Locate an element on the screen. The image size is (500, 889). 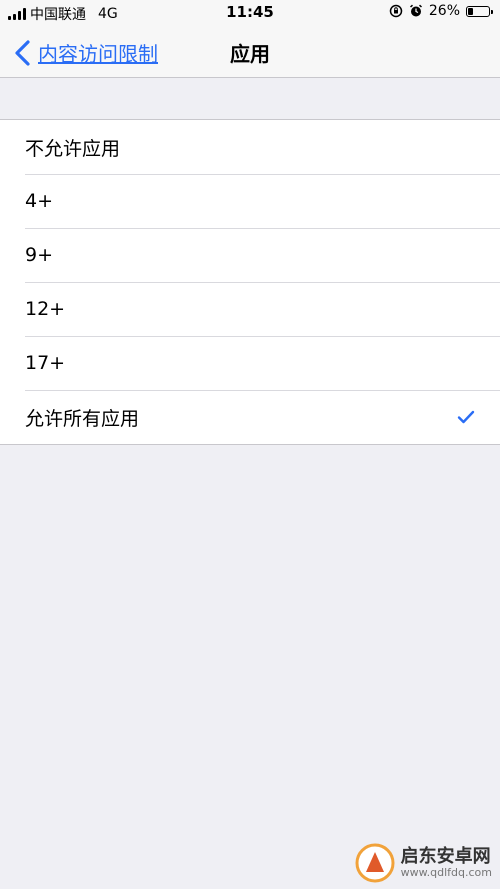
watermark-logo-icon is located at coordinates (375, 863).